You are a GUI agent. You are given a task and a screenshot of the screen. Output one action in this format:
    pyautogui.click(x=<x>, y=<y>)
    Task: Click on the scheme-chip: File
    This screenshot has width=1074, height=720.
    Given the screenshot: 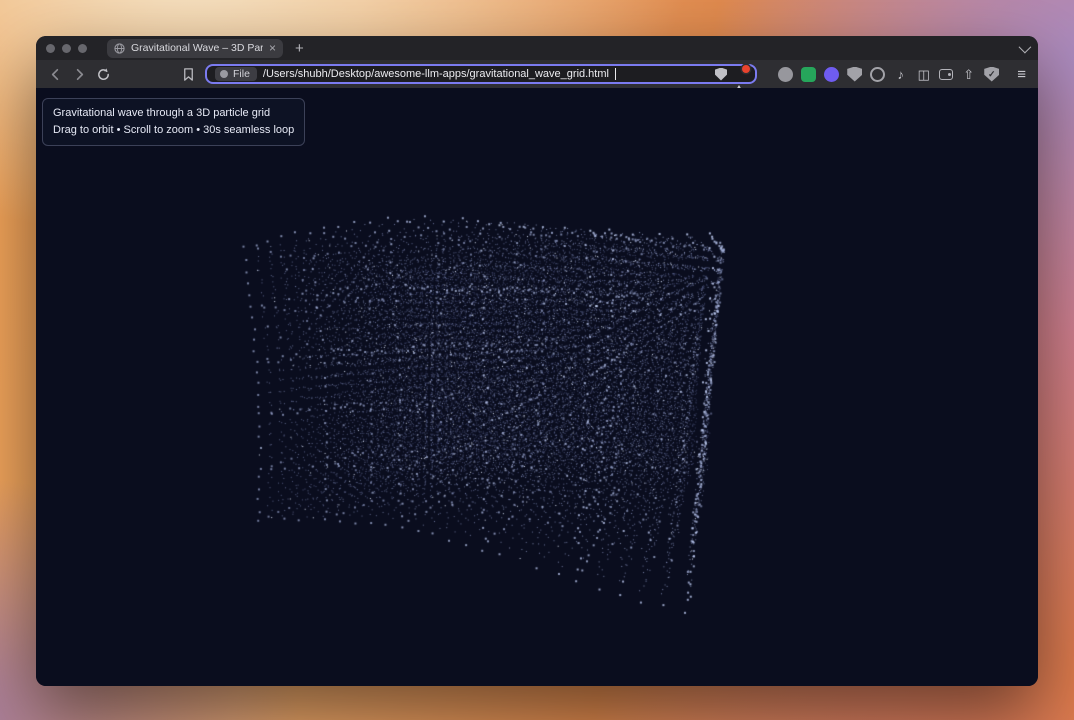 What is the action you would take?
    pyautogui.click(x=236, y=74)
    